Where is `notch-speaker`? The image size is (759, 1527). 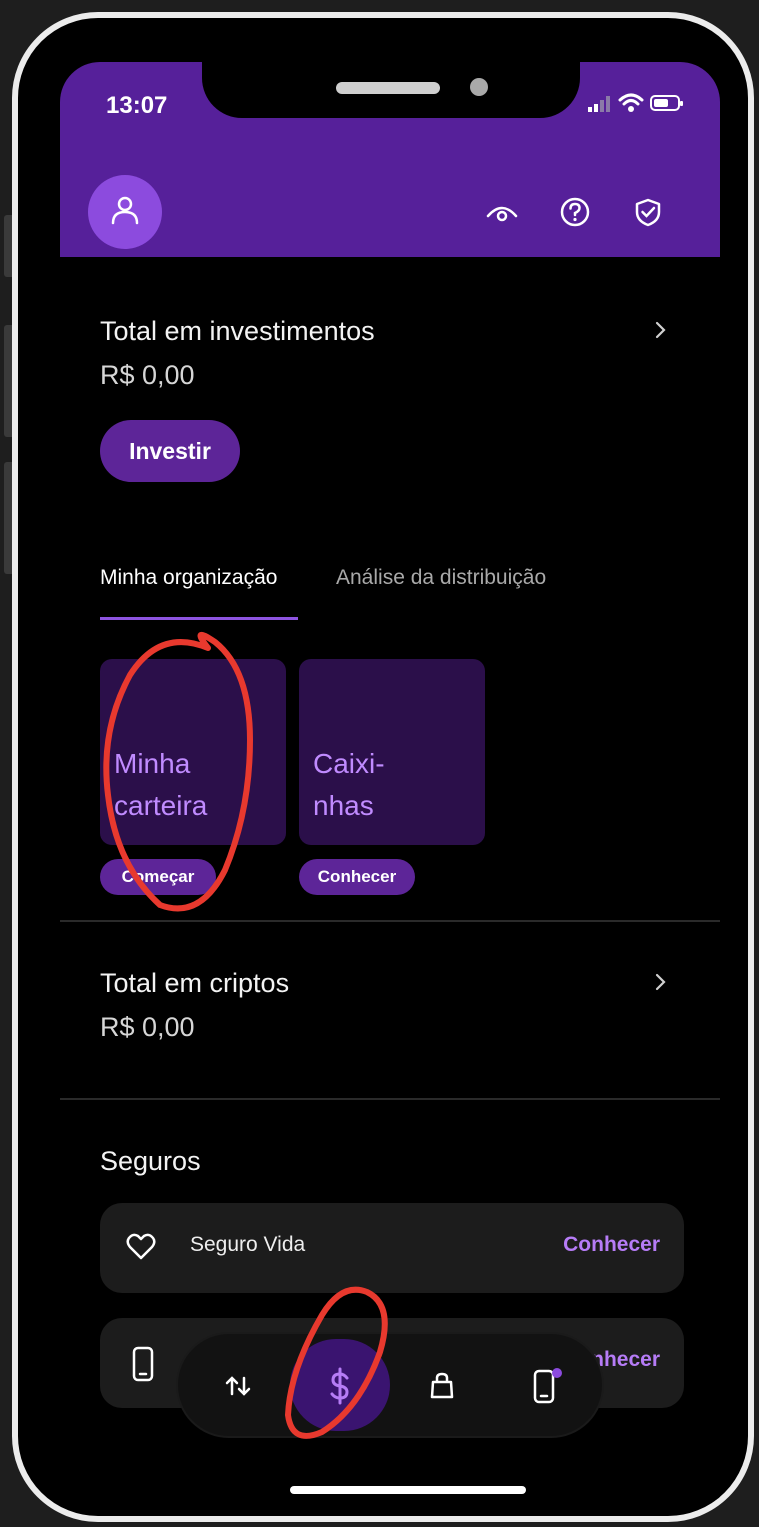
notch-speaker is located at coordinates (388, 88).